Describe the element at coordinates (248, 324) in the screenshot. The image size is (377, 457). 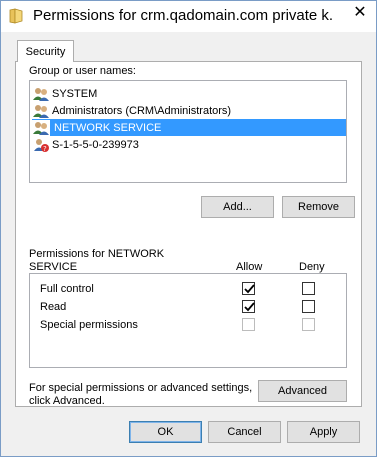
I see `special-permissions-allow-checkbox` at that location.